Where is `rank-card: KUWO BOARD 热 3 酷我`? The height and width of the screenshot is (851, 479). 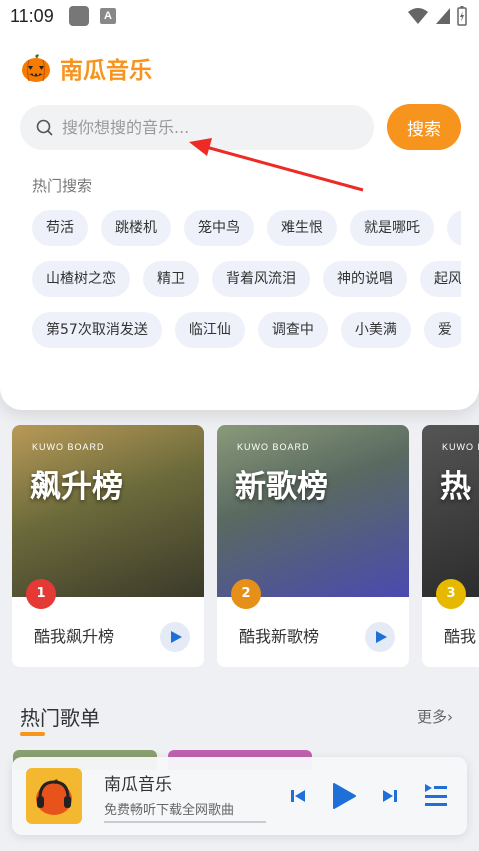 rank-card: KUWO BOARD 热 3 酷我 is located at coordinates (450, 546).